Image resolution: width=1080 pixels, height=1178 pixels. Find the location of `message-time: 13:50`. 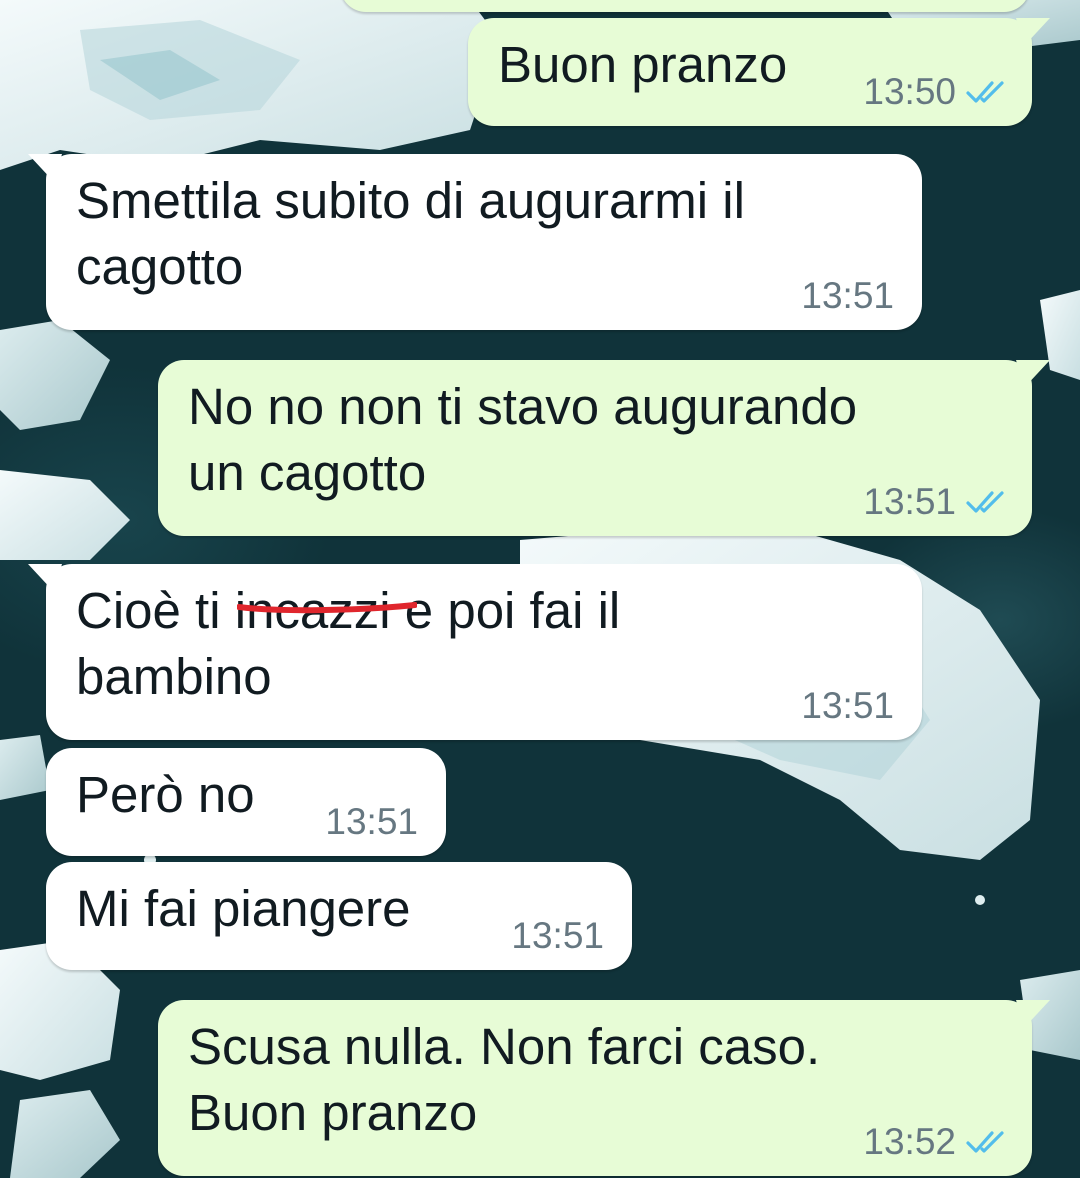

message-time: 13:50 is located at coordinates (909, 91).